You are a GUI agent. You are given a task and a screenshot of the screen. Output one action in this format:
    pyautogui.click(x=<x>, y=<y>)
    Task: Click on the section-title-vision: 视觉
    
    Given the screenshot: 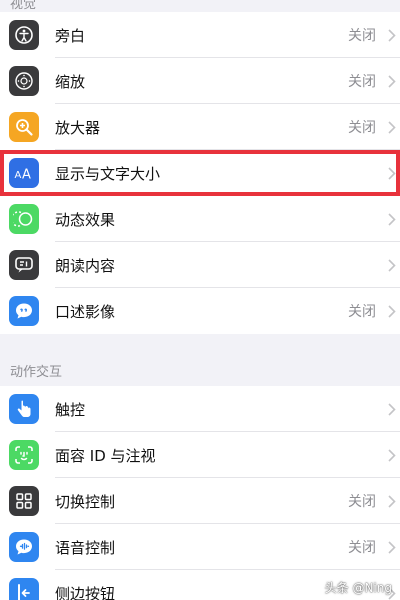 What is the action you would take?
    pyautogui.click(x=23, y=6)
    